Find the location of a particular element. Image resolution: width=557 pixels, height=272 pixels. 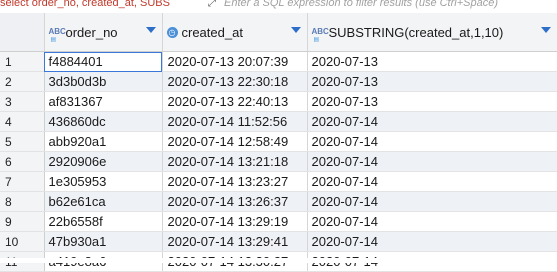

created-at-cell: 2020-07-14 13:26:37 is located at coordinates (235, 201).